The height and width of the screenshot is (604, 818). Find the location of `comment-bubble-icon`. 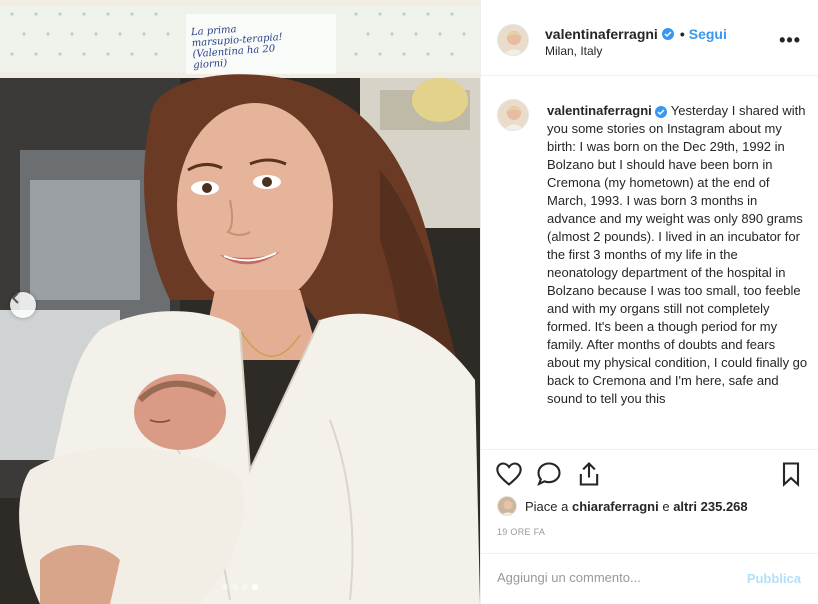

comment-bubble-icon is located at coordinates (549, 474).